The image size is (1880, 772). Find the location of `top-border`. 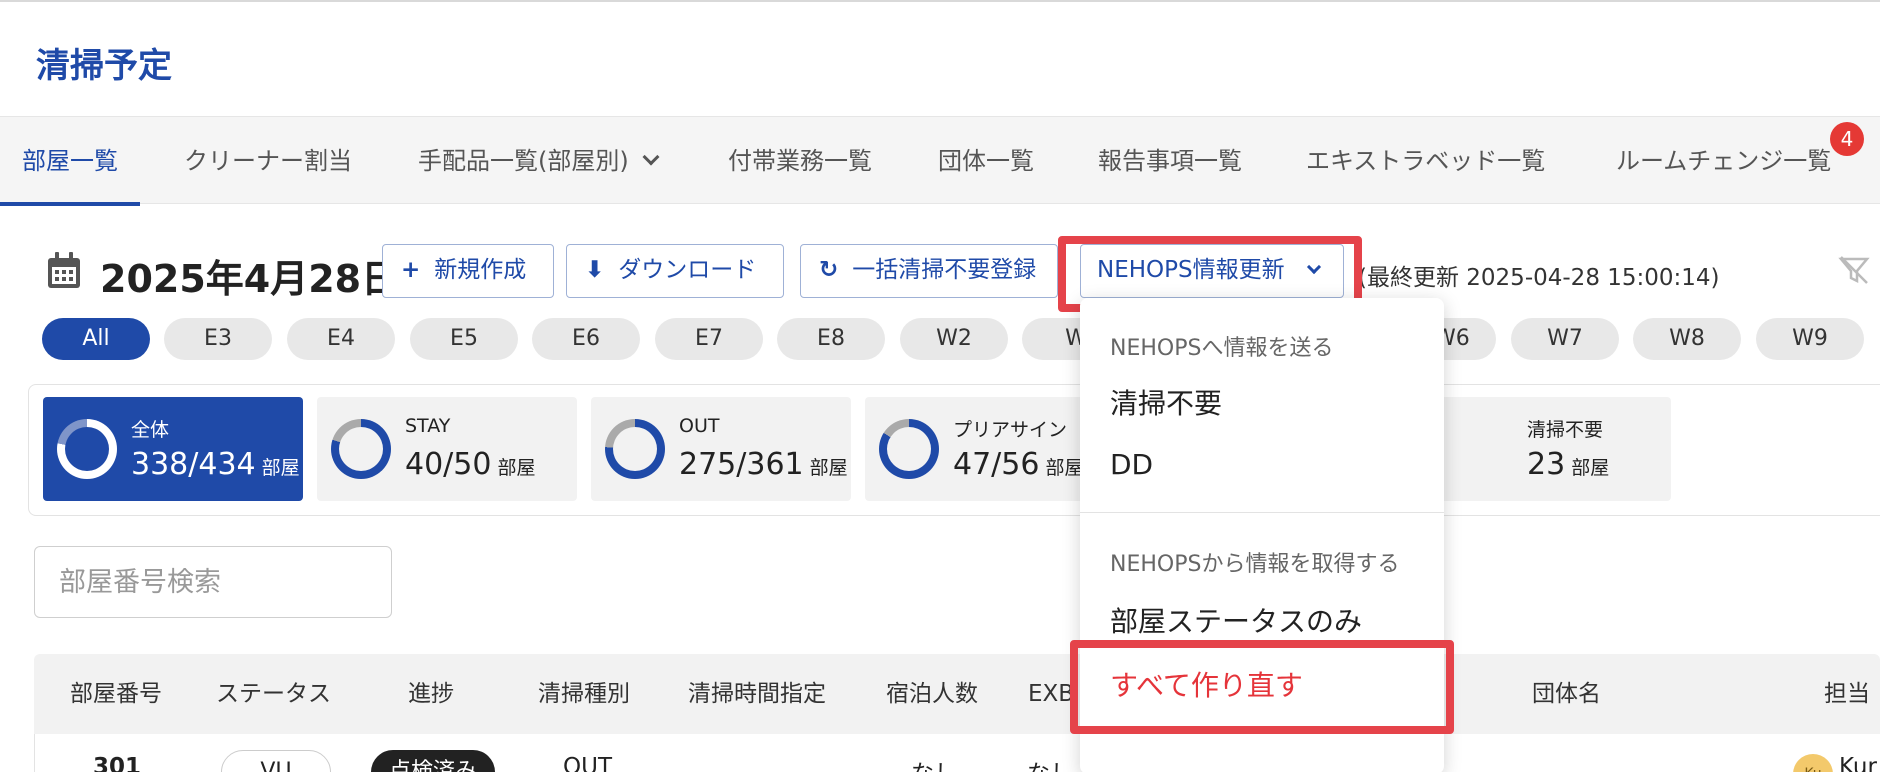

top-border is located at coordinates (940, 1).